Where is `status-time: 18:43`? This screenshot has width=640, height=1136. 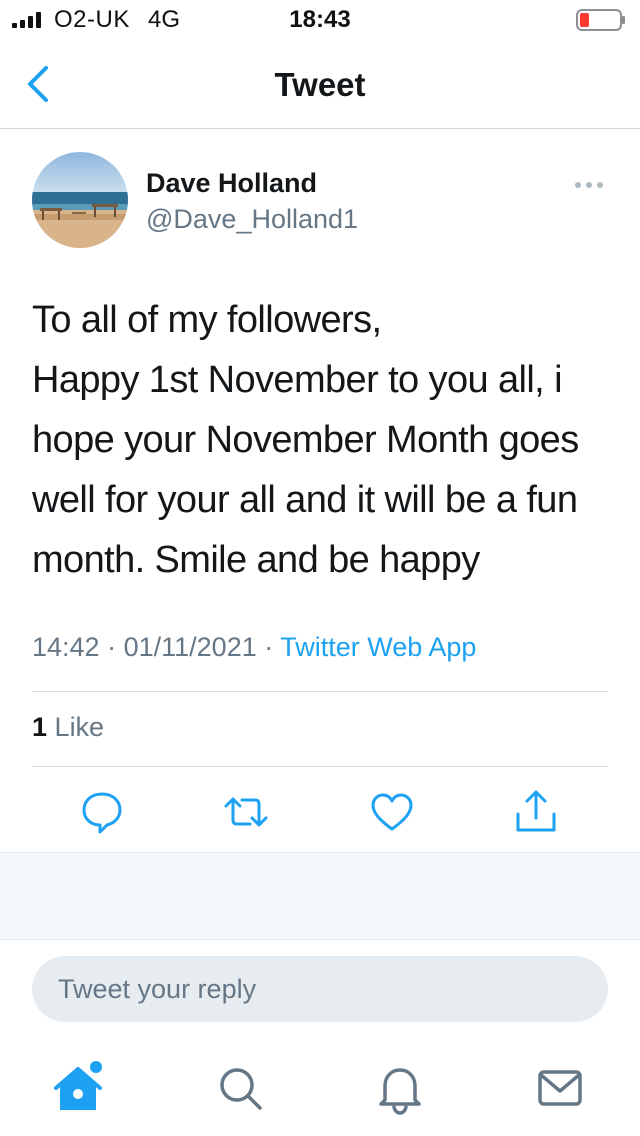 status-time: 18:43 is located at coordinates (320, 19).